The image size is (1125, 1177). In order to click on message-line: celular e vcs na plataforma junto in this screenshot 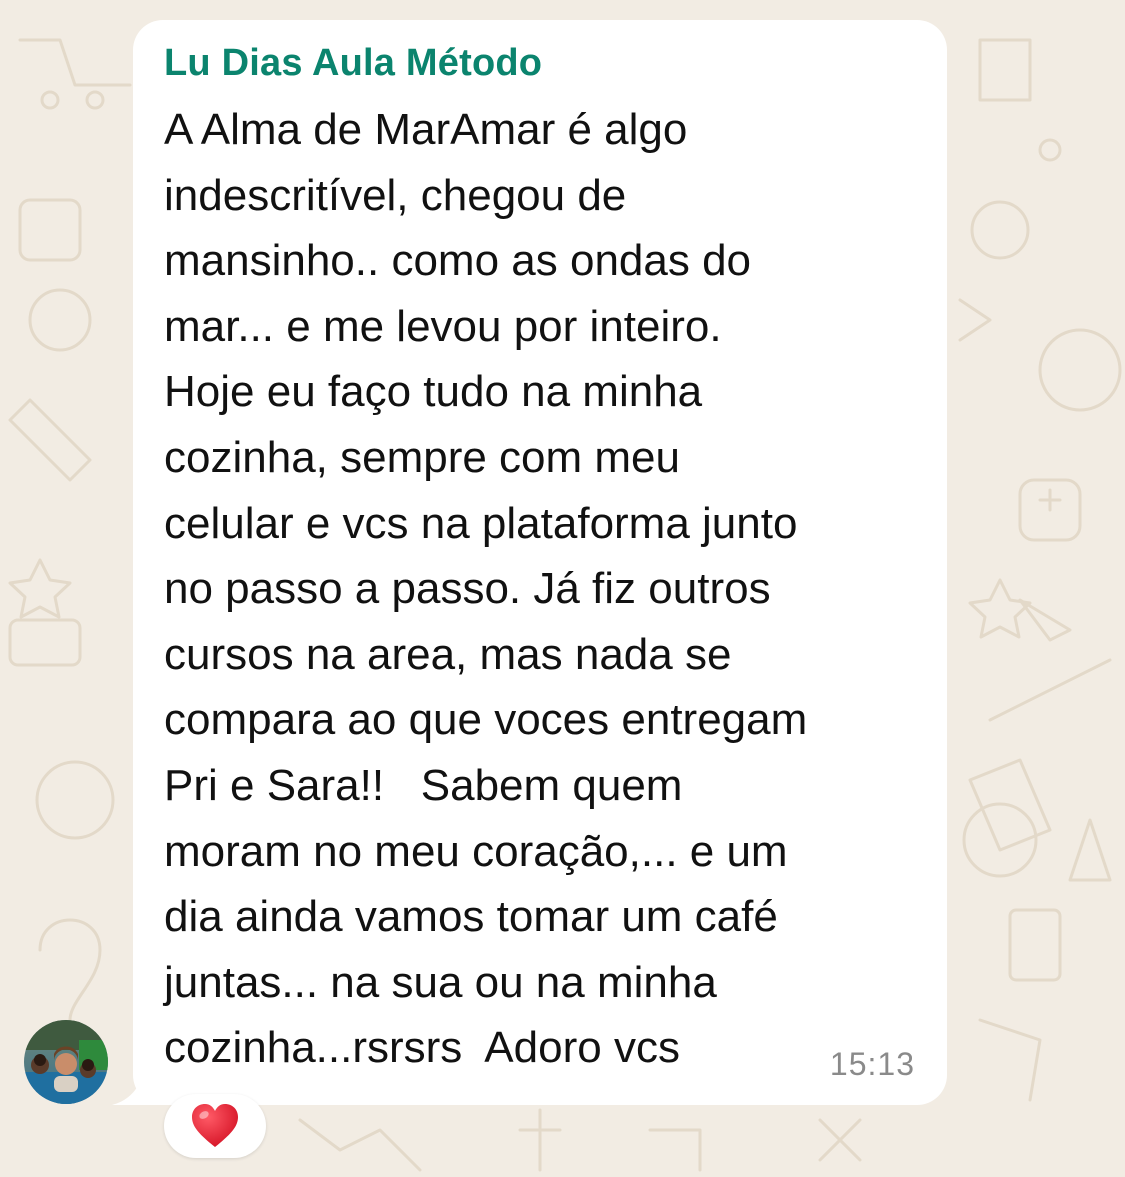, I will do `click(481, 523)`.